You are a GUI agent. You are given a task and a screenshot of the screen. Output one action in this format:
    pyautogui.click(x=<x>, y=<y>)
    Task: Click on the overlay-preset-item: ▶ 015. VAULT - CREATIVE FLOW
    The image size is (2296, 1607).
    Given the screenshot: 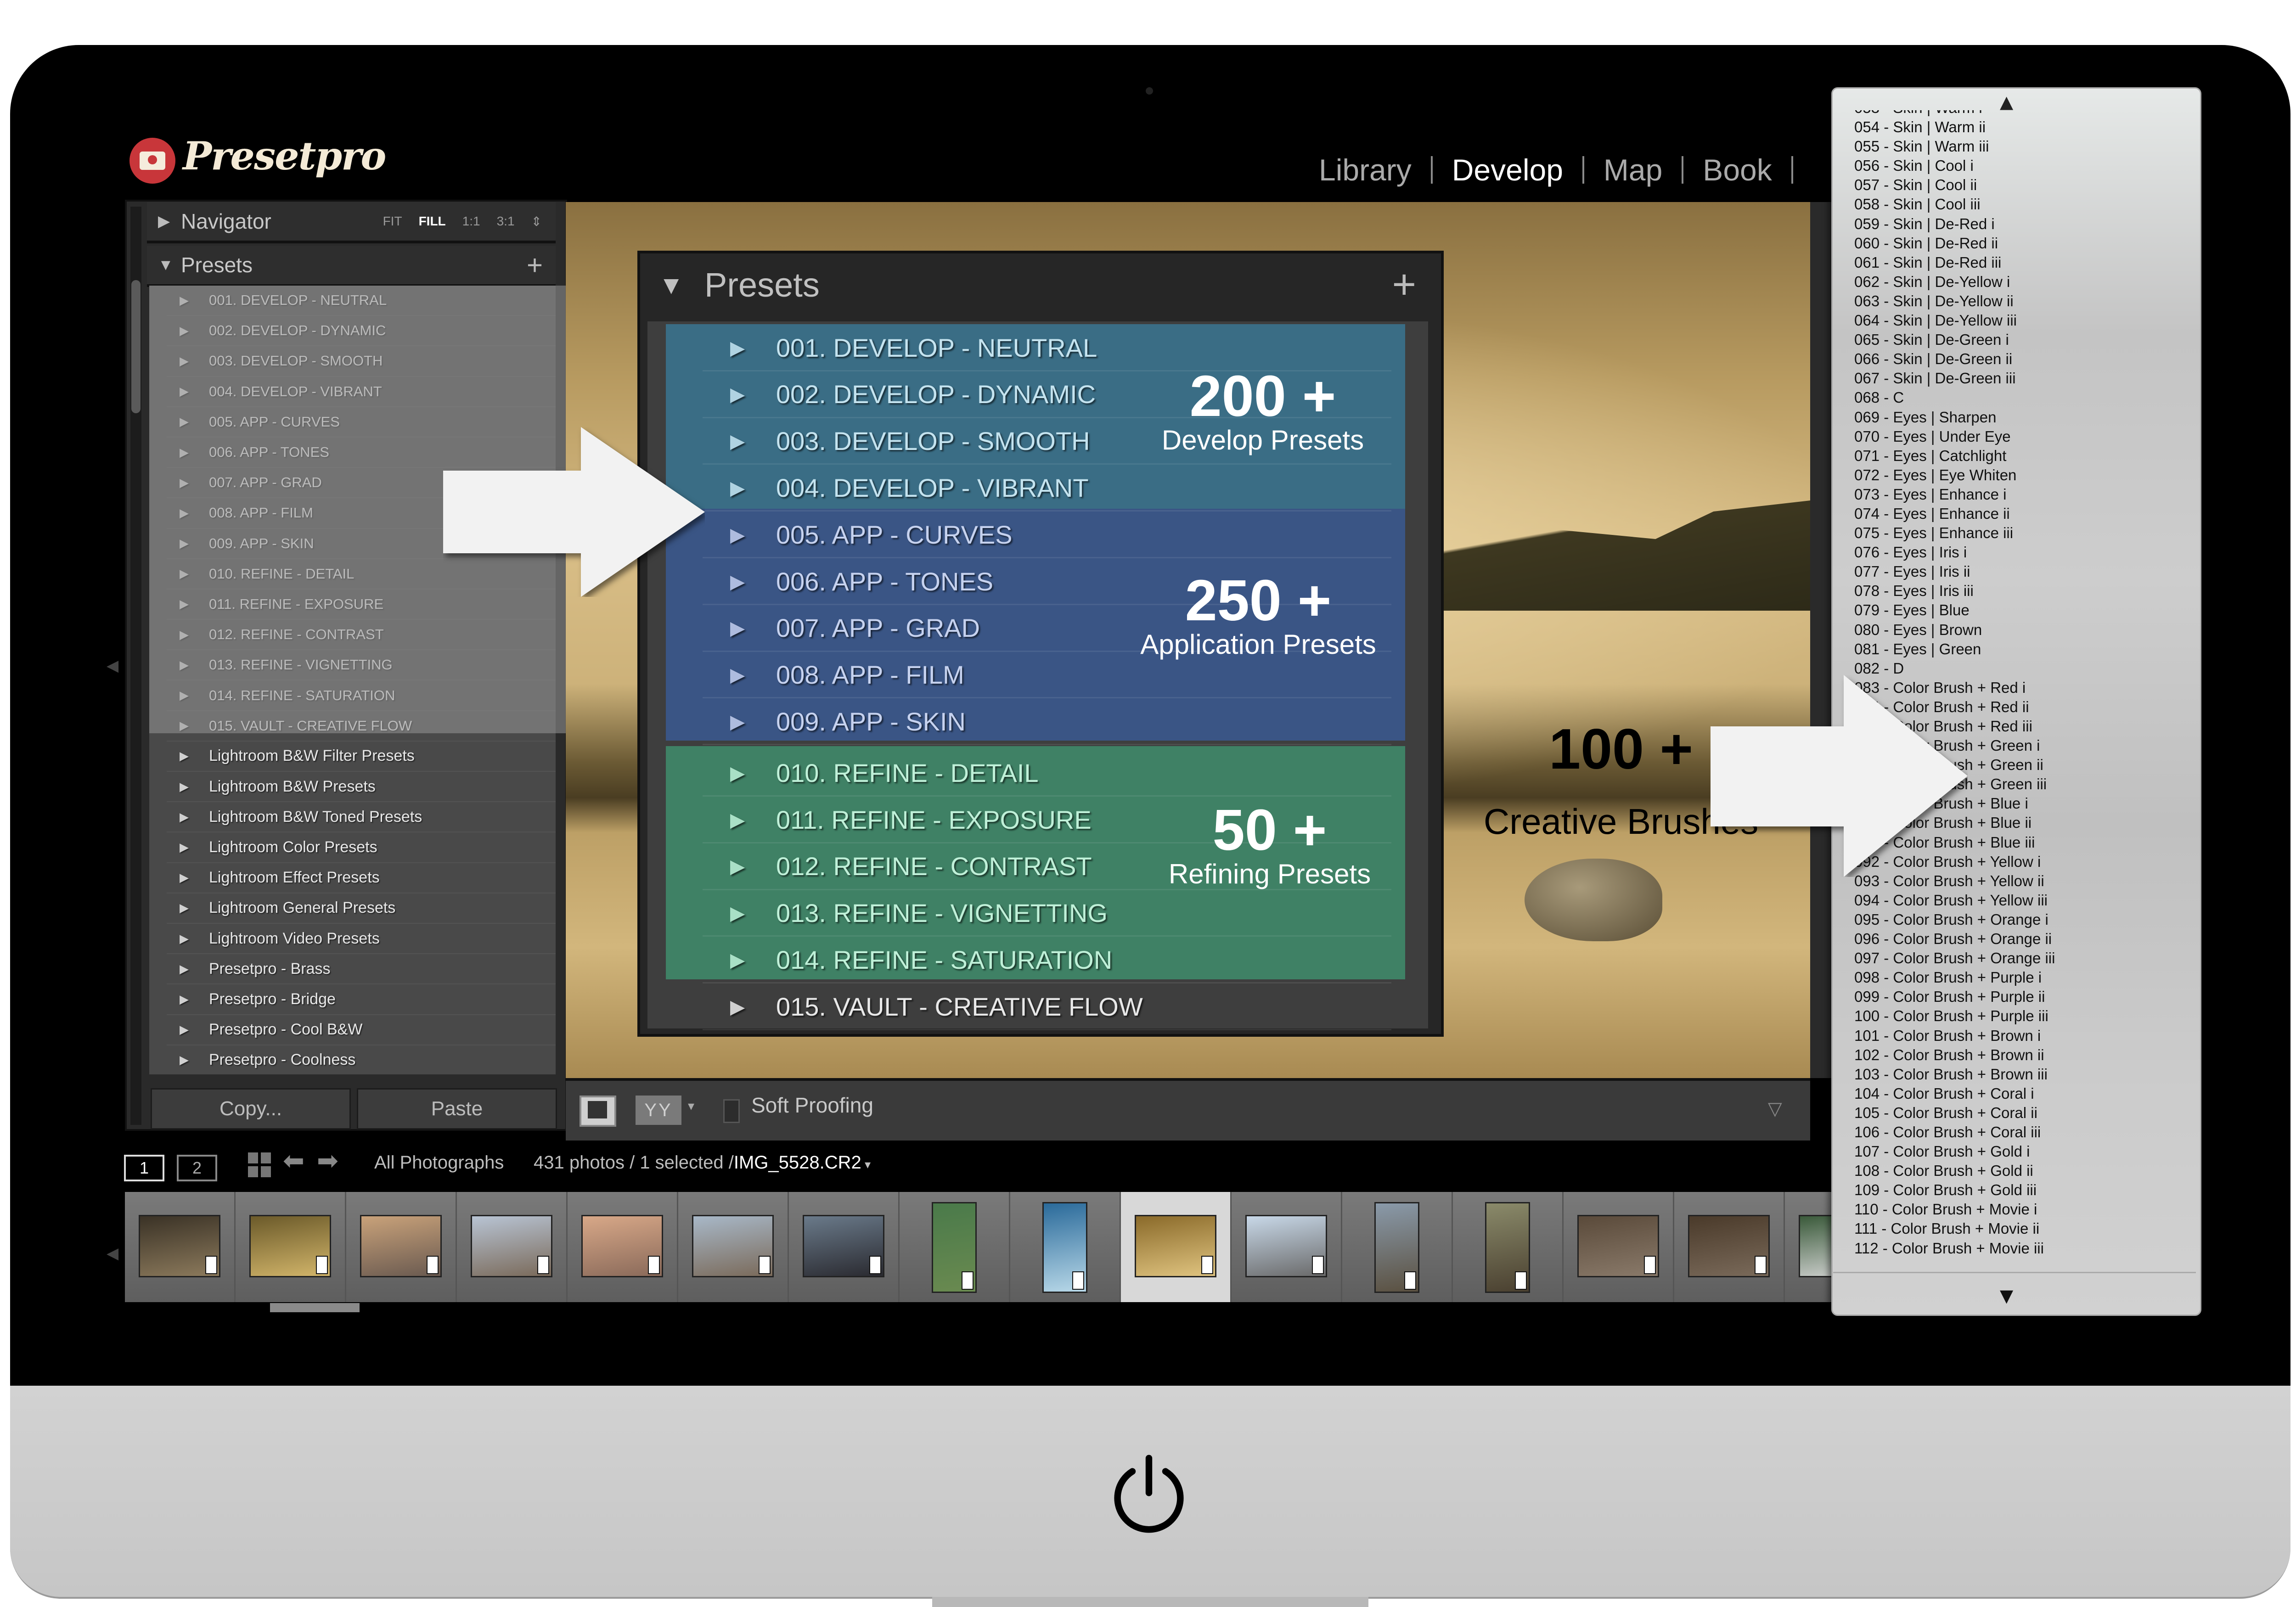 What is the action you would take?
    pyautogui.click(x=1036, y=1006)
    